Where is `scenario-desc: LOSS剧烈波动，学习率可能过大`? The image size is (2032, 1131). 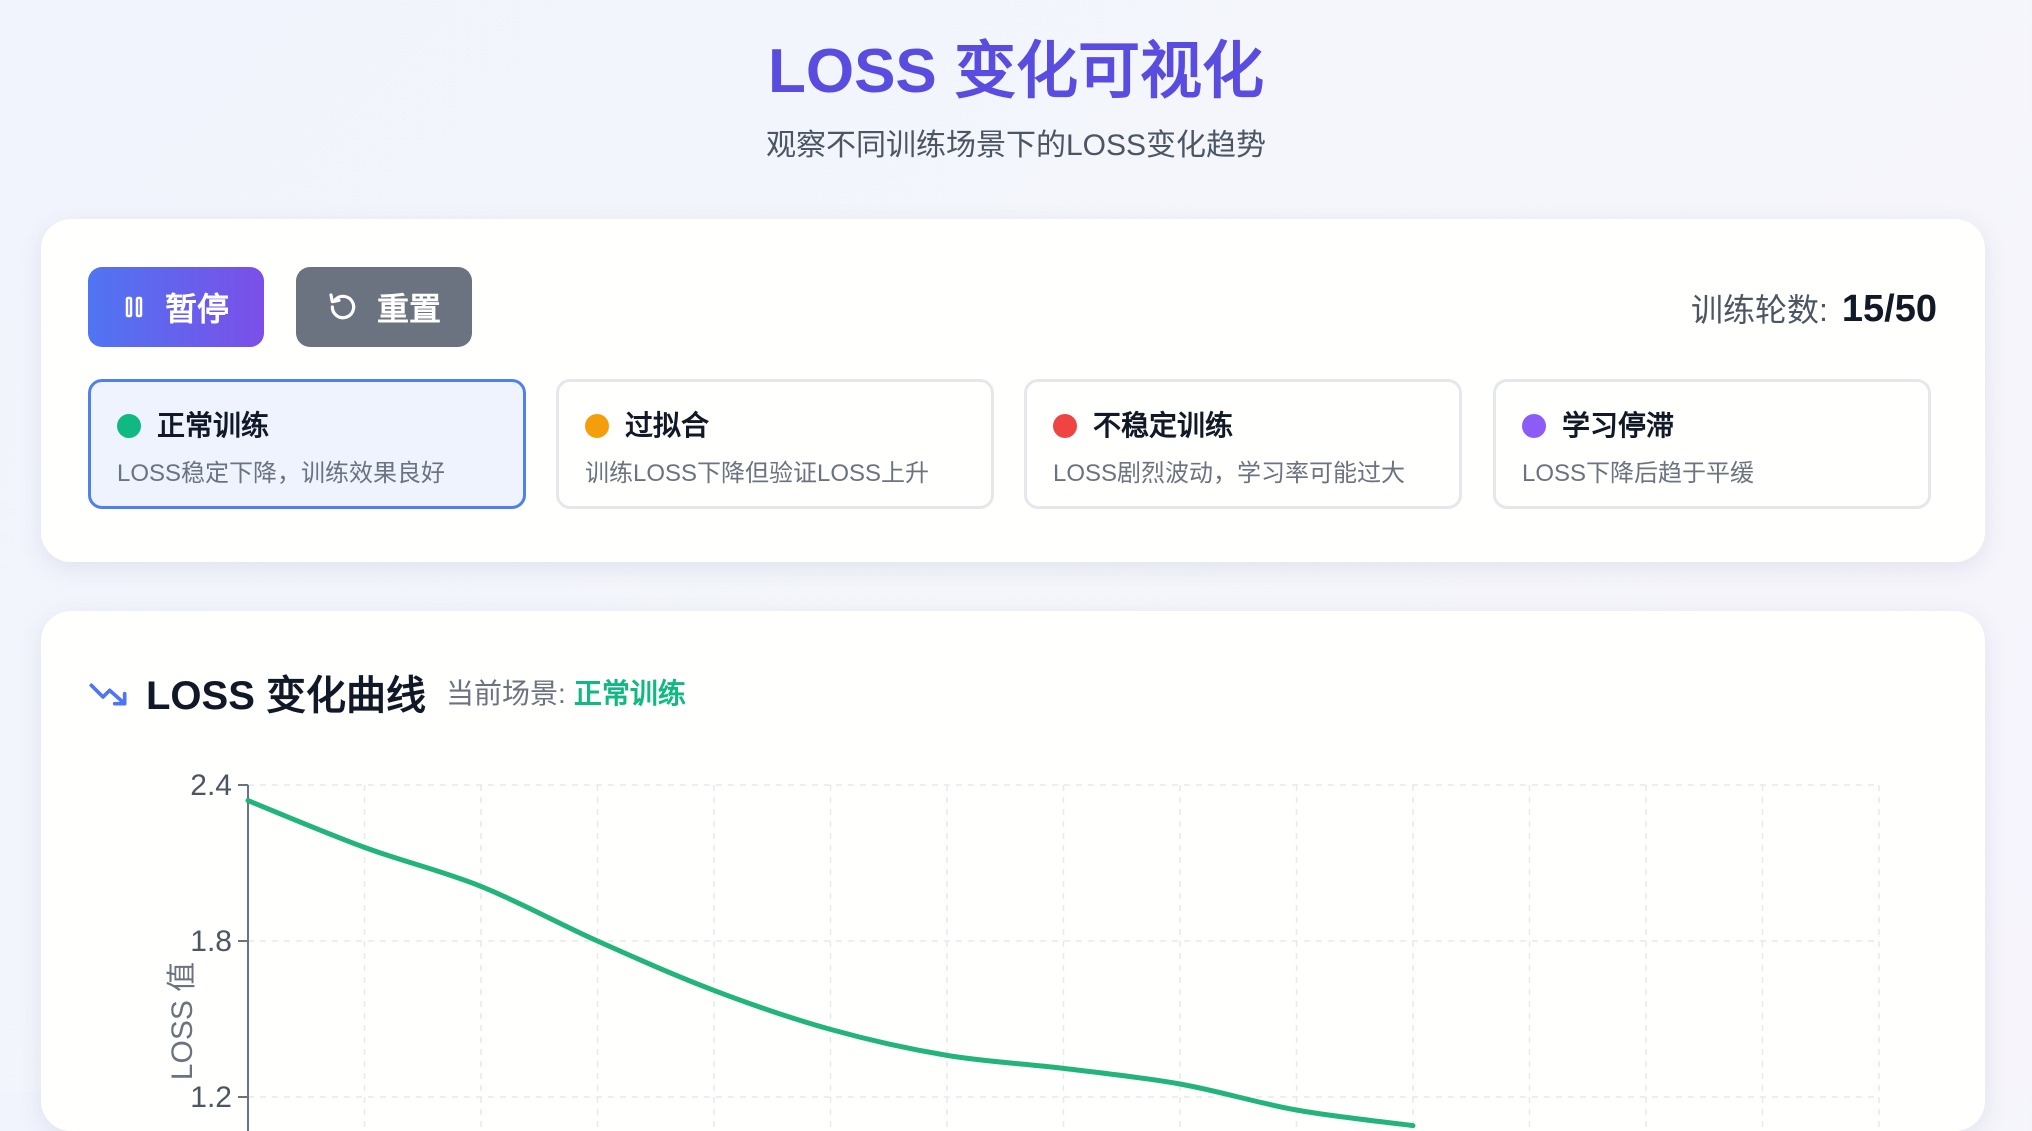
scenario-desc: LOSS剧烈波动，学习率可能过大 is located at coordinates (1229, 473).